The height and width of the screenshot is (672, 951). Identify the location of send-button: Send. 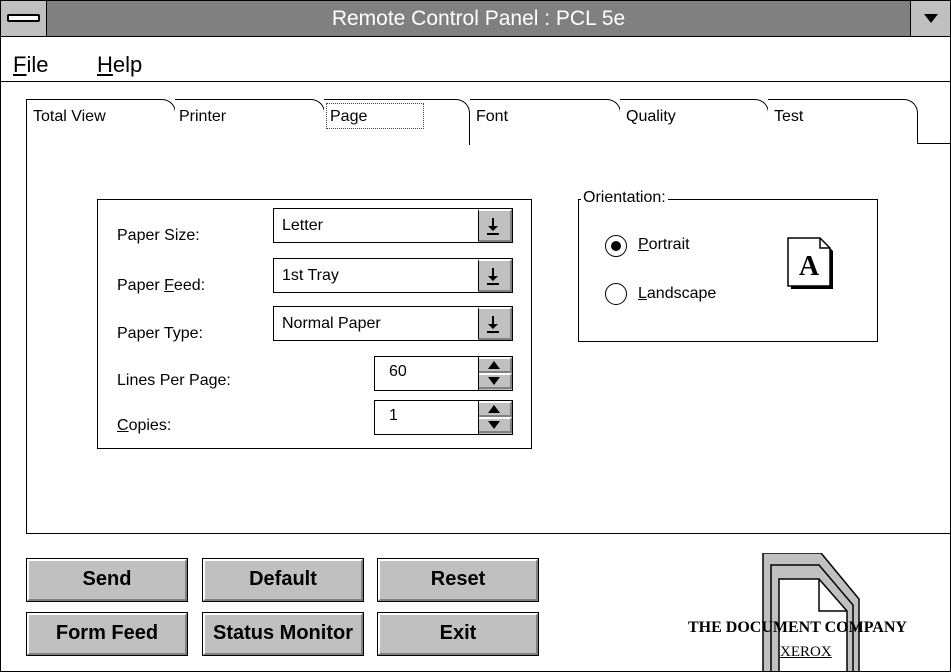
(107, 580).